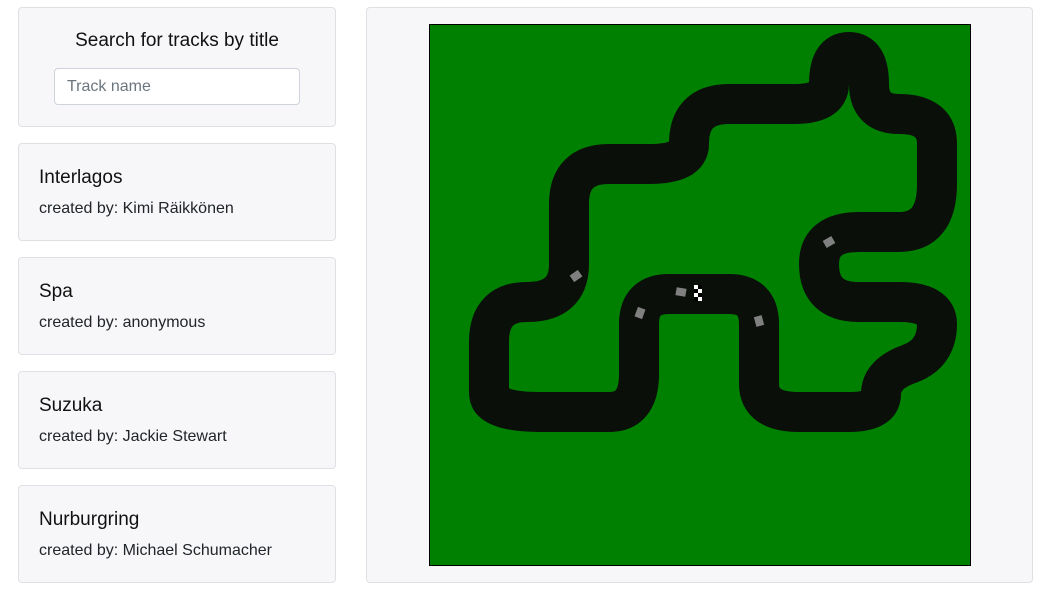  Describe the element at coordinates (81, 177) in the screenshot. I see `track-title: Interlagos` at that location.